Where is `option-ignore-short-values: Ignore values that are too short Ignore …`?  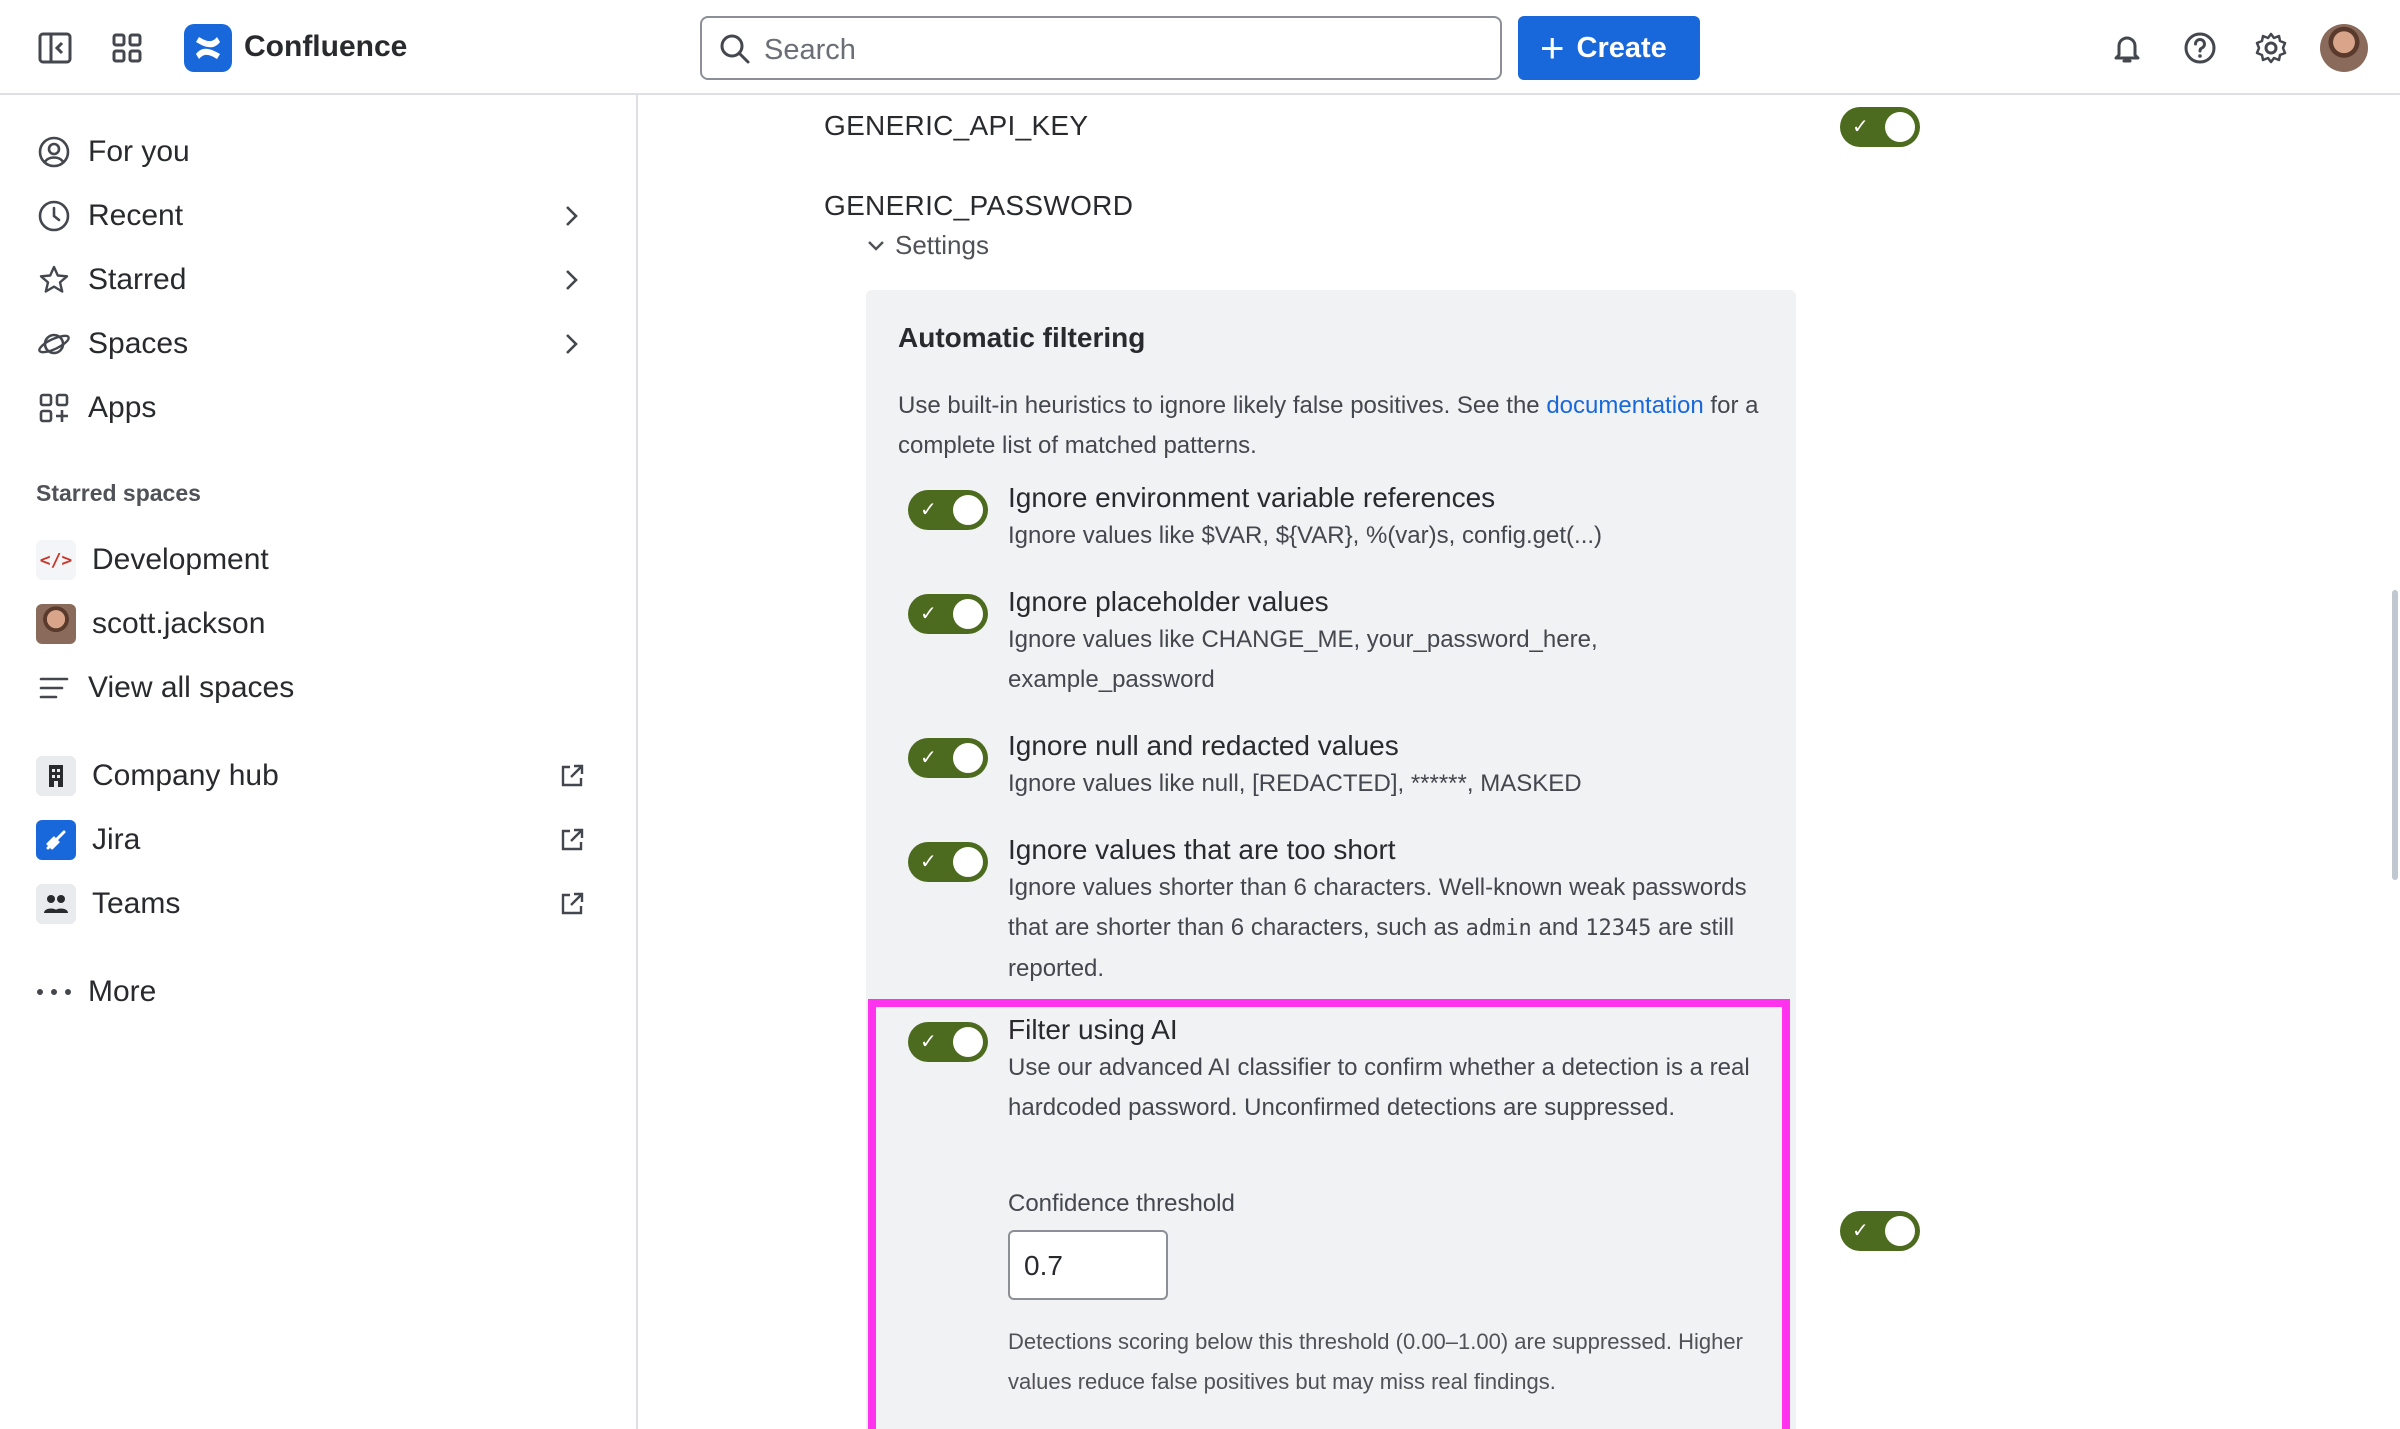
option-ignore-short-values: Ignore values that are too short Ignore … is located at coordinates (1388, 910).